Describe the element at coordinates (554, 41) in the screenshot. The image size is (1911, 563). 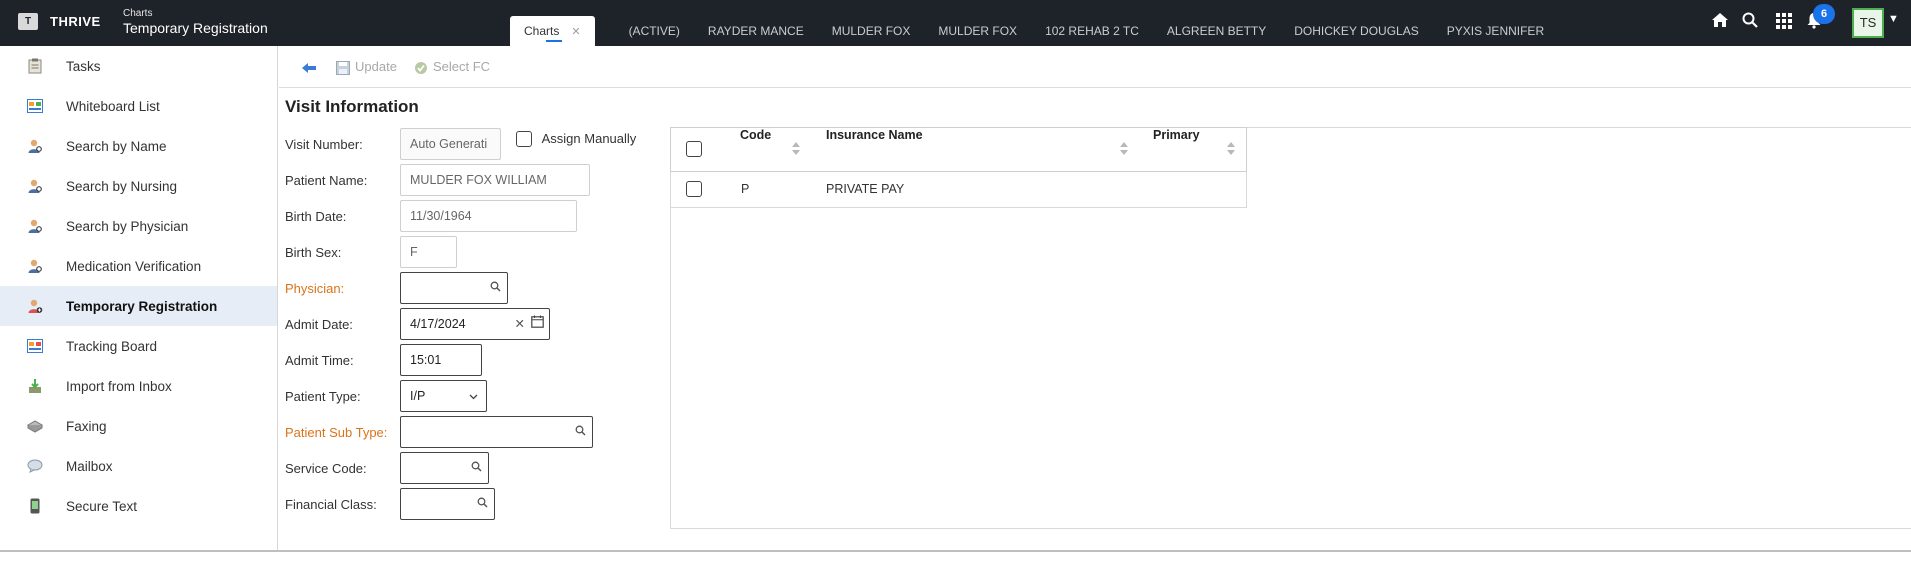
I see `active-tab-indicator` at that location.